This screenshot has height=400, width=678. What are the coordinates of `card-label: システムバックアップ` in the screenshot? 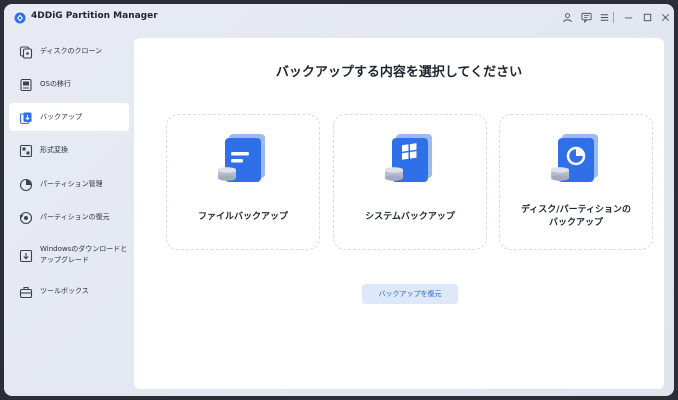 It's located at (410, 217).